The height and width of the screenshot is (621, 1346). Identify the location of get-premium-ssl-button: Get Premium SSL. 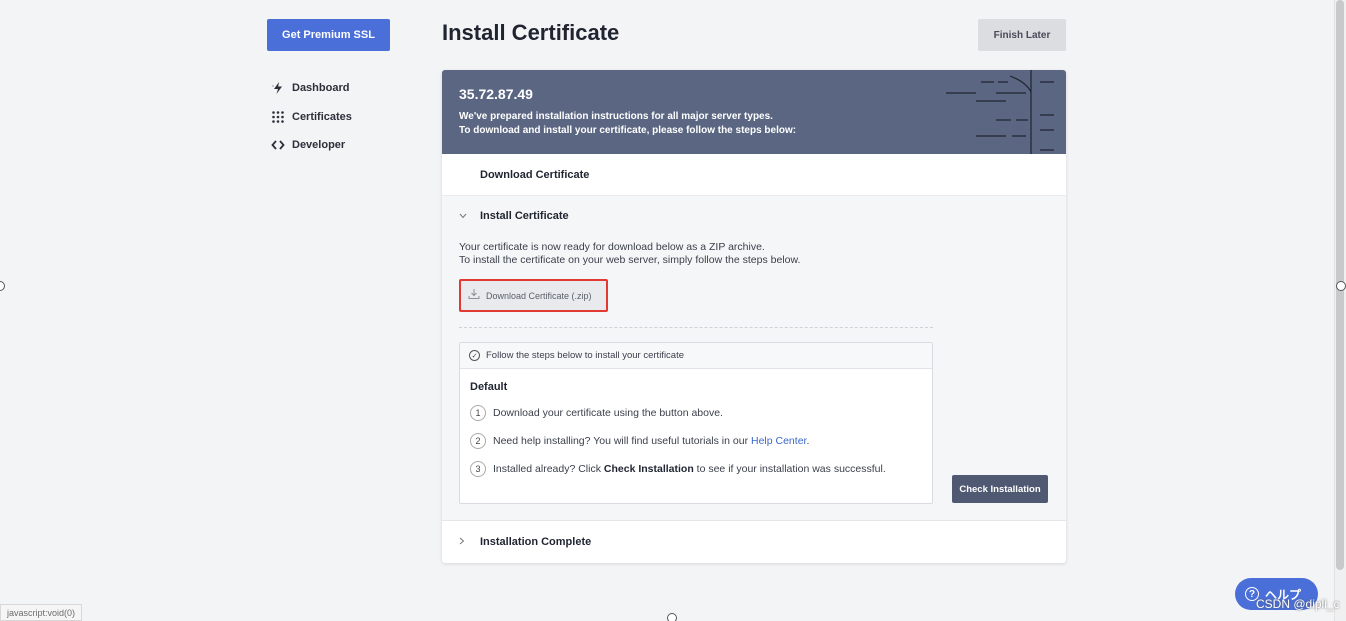
(328, 35).